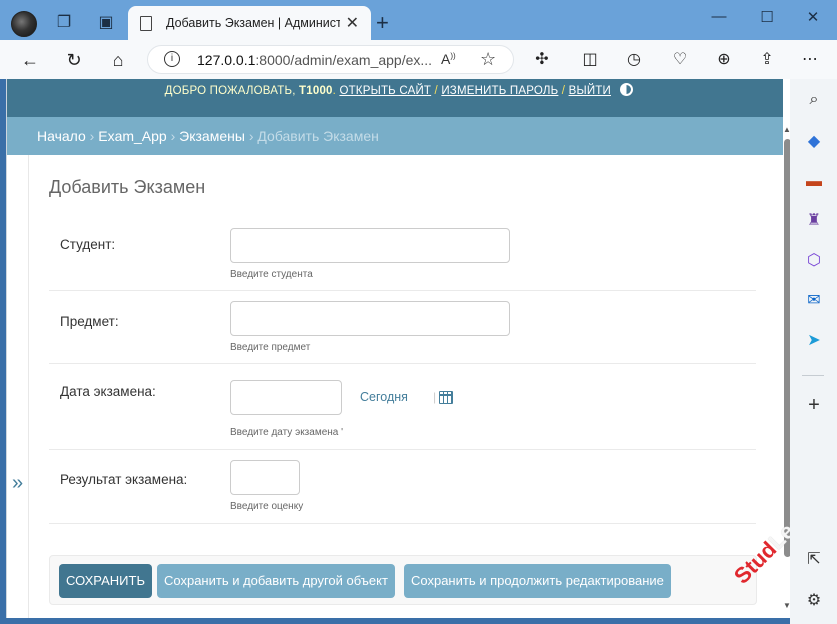 The image size is (837, 624). What do you see at coordinates (61, 136) in the screenshot?
I see `breadcrumb-home: Начало` at bounding box center [61, 136].